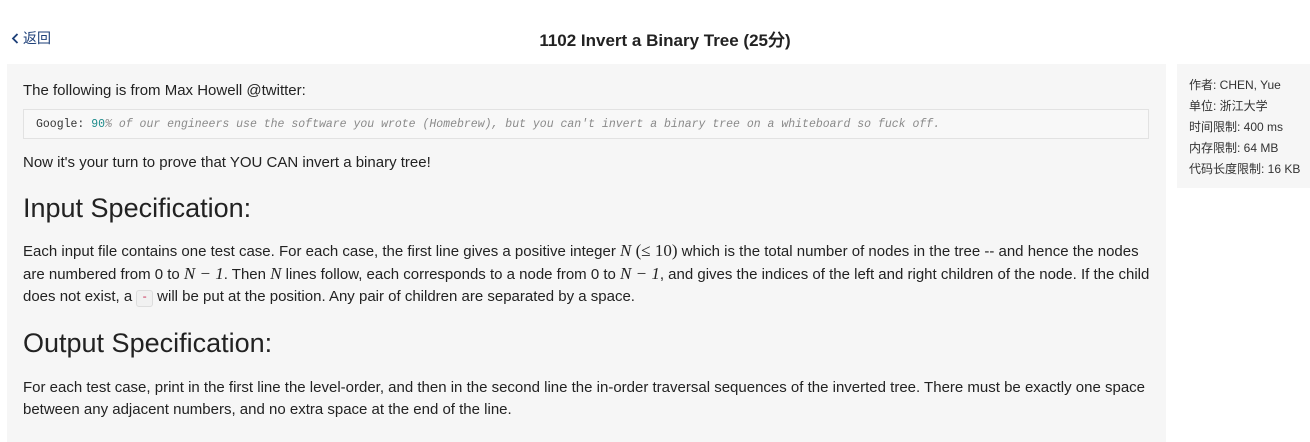  What do you see at coordinates (1234, 148) in the screenshot?
I see `memory-limit-info: 内存限制: 64 MB` at bounding box center [1234, 148].